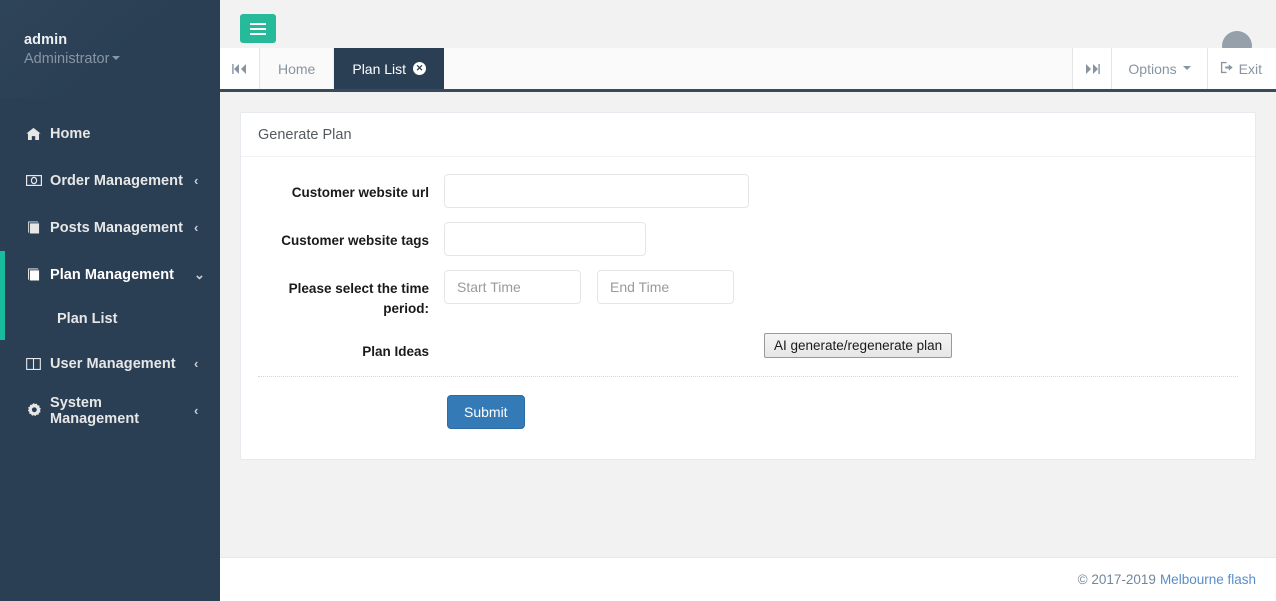 The height and width of the screenshot is (601, 1276). I want to click on sign-out-icon, so click(1227, 69).